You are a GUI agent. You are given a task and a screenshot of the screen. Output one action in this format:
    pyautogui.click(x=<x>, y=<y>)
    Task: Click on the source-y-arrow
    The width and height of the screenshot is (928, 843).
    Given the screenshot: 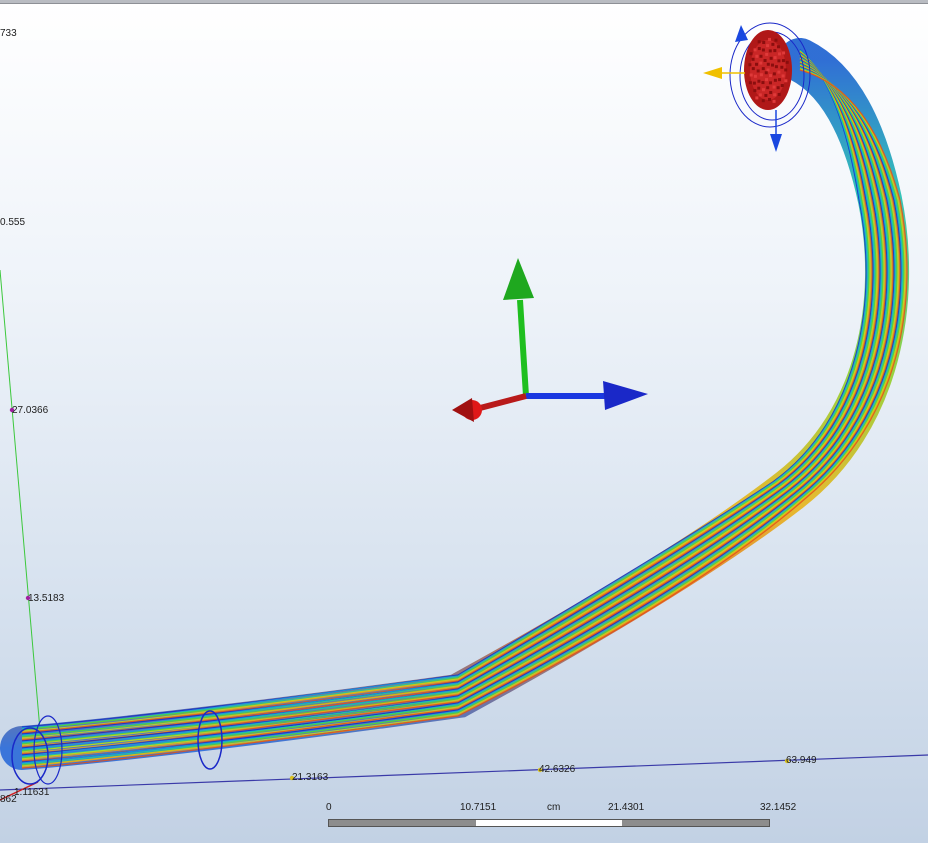 What is the action you would take?
    pyautogui.click(x=776, y=143)
    